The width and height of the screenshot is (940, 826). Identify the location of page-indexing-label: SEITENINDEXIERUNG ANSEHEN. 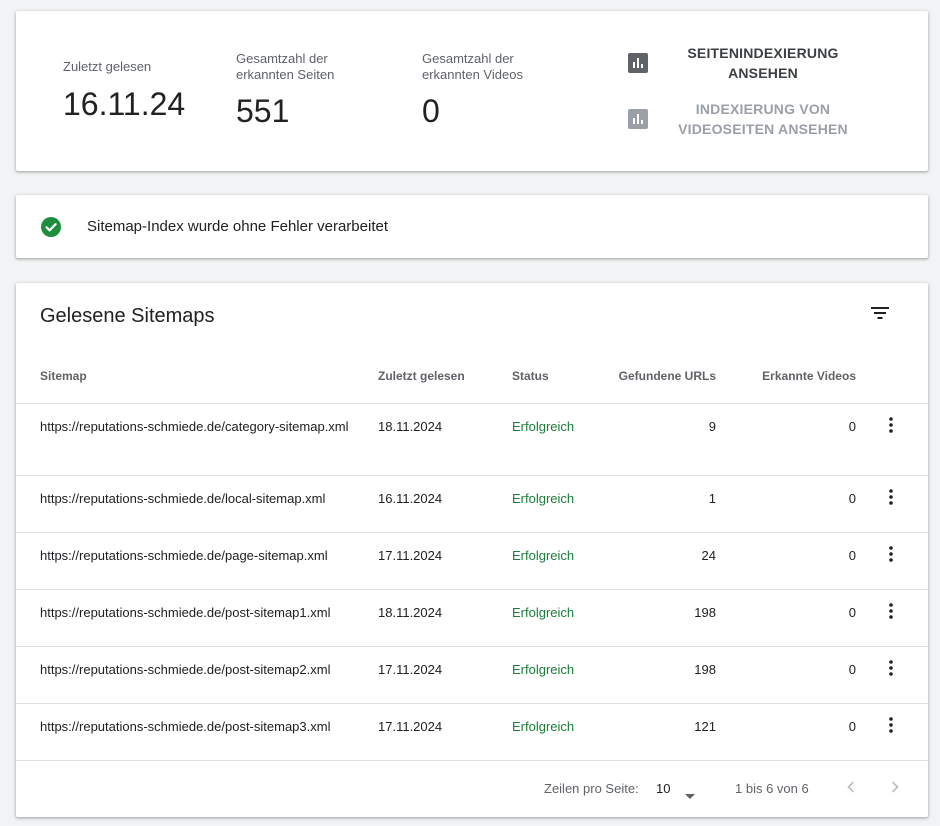
(763, 63).